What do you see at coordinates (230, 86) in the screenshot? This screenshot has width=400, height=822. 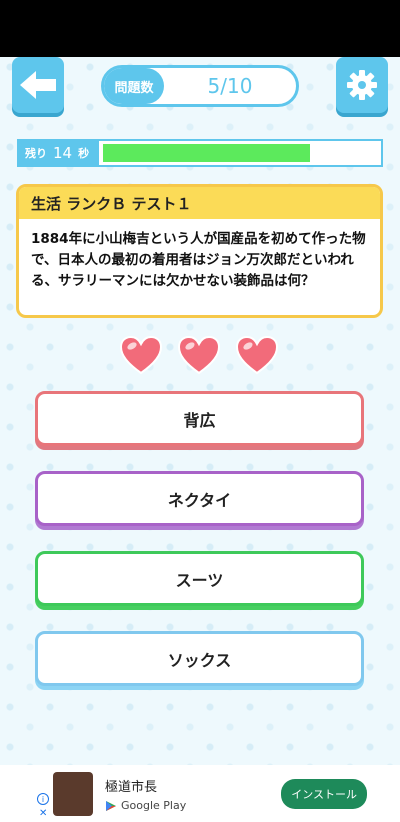 I see `question-counter-value: 5/10` at bounding box center [230, 86].